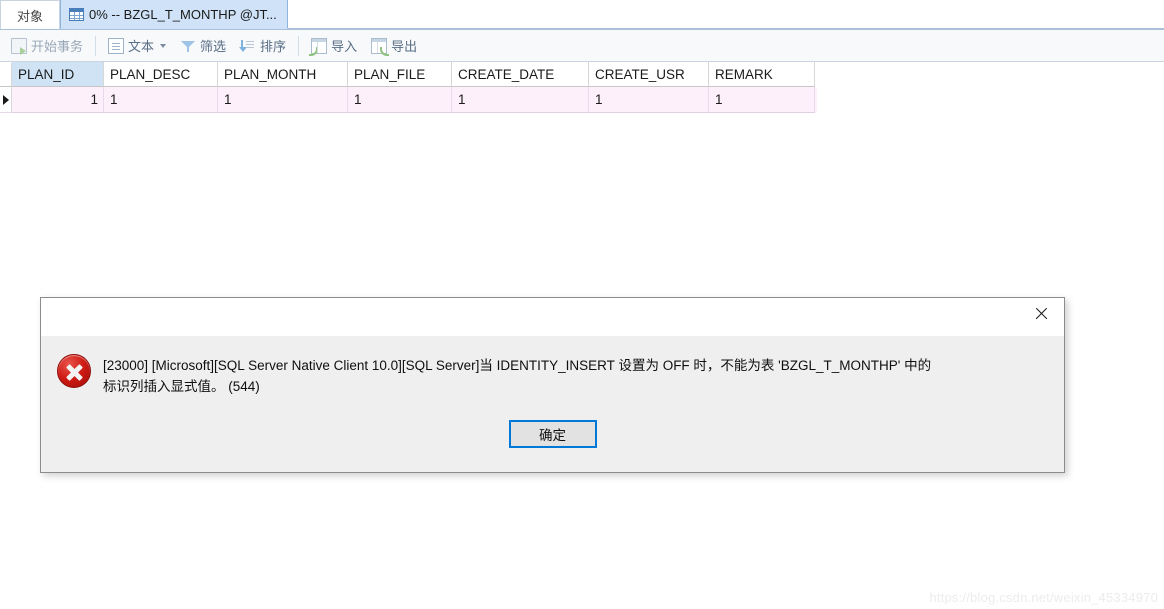 This screenshot has height=609, width=1164. I want to click on tab-objects-label: 对象, so click(30, 16).